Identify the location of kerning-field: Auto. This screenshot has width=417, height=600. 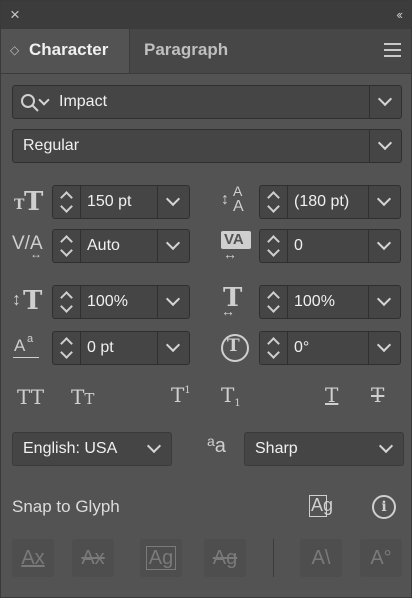
(135, 246).